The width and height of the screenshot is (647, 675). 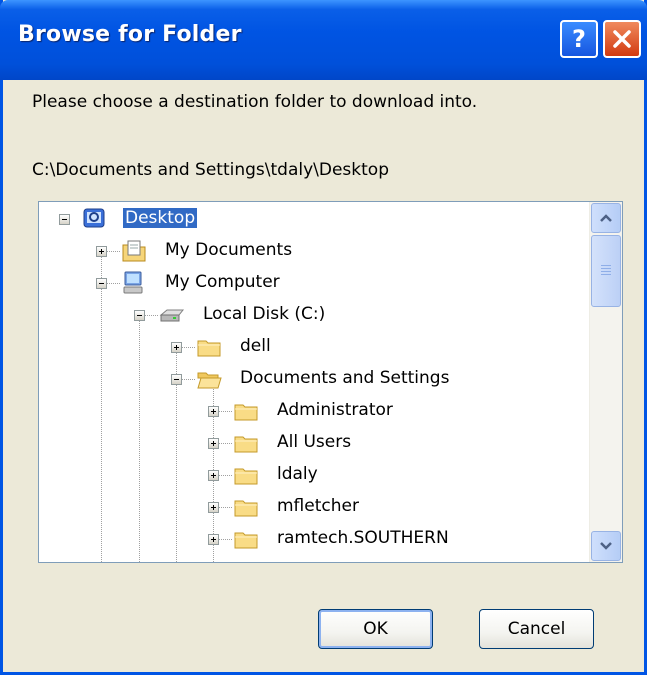 What do you see at coordinates (255, 346) in the screenshot?
I see `tree-item-label: dell` at bounding box center [255, 346].